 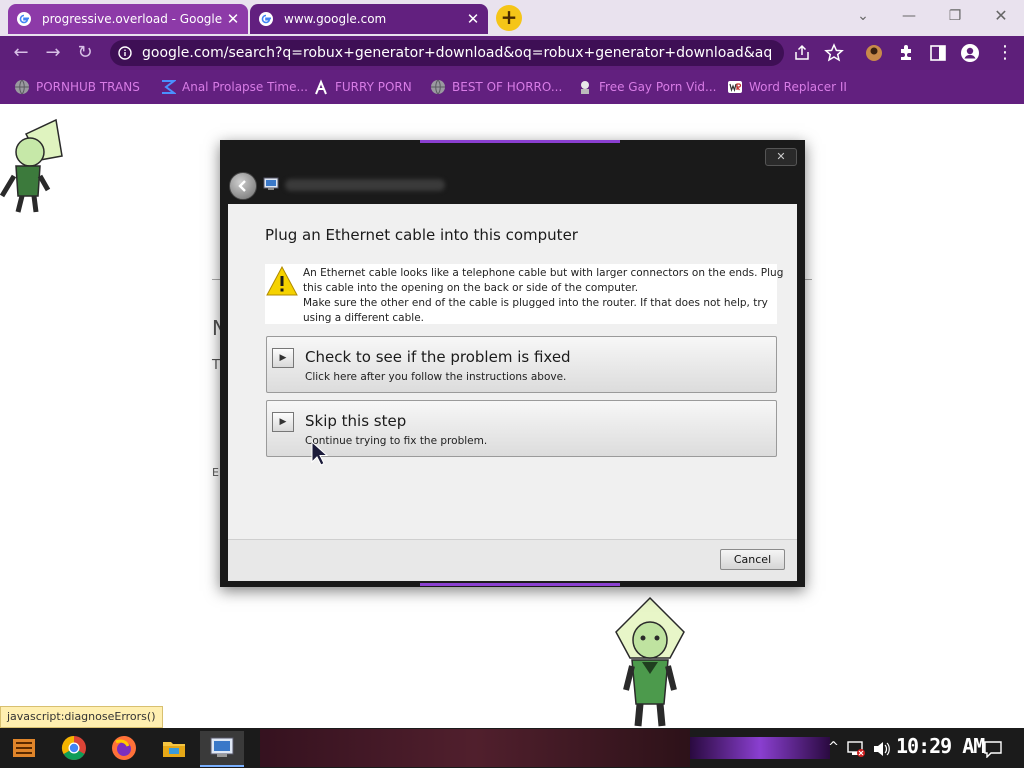 What do you see at coordinates (781, 157) in the screenshot?
I see `dialog-close-button: ✕` at bounding box center [781, 157].